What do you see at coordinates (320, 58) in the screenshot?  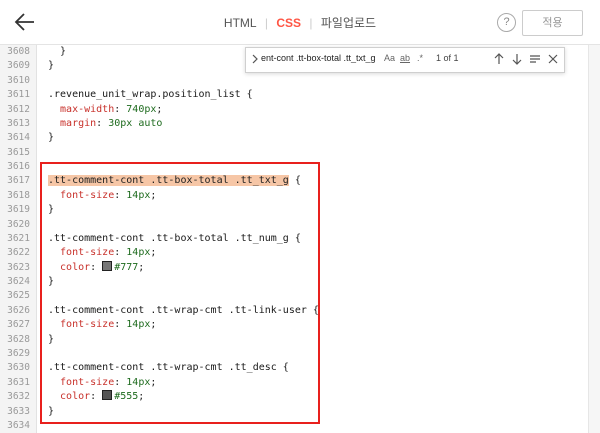 I see `find-input: ent-cont .tt-box-total .tt_txt_g` at bounding box center [320, 58].